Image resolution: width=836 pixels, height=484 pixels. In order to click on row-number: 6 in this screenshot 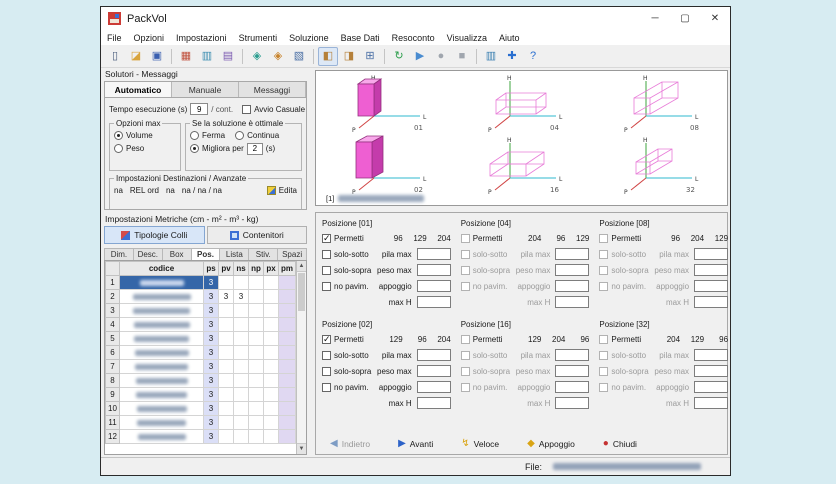, I will do `click(112, 352)`.